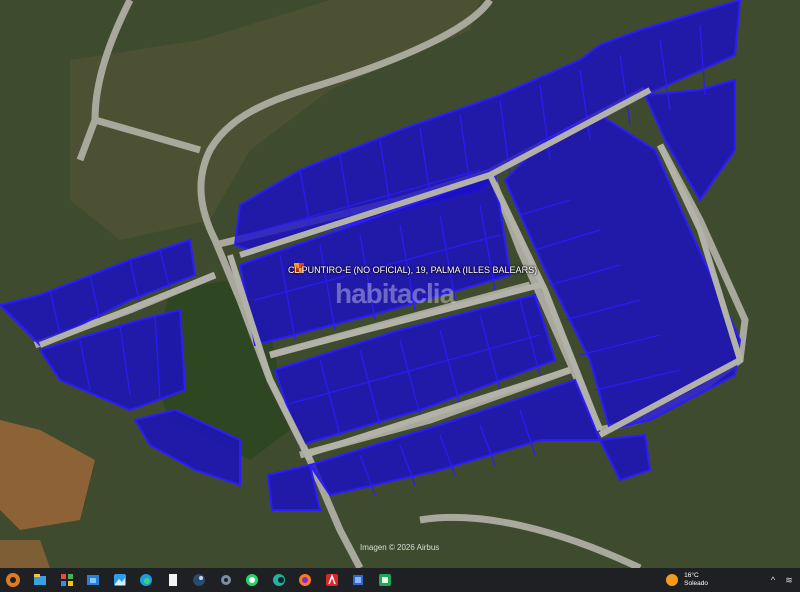 This screenshot has height=592, width=800. What do you see at coordinates (199, 580) in the screenshot?
I see `steam-icon` at bounding box center [199, 580].